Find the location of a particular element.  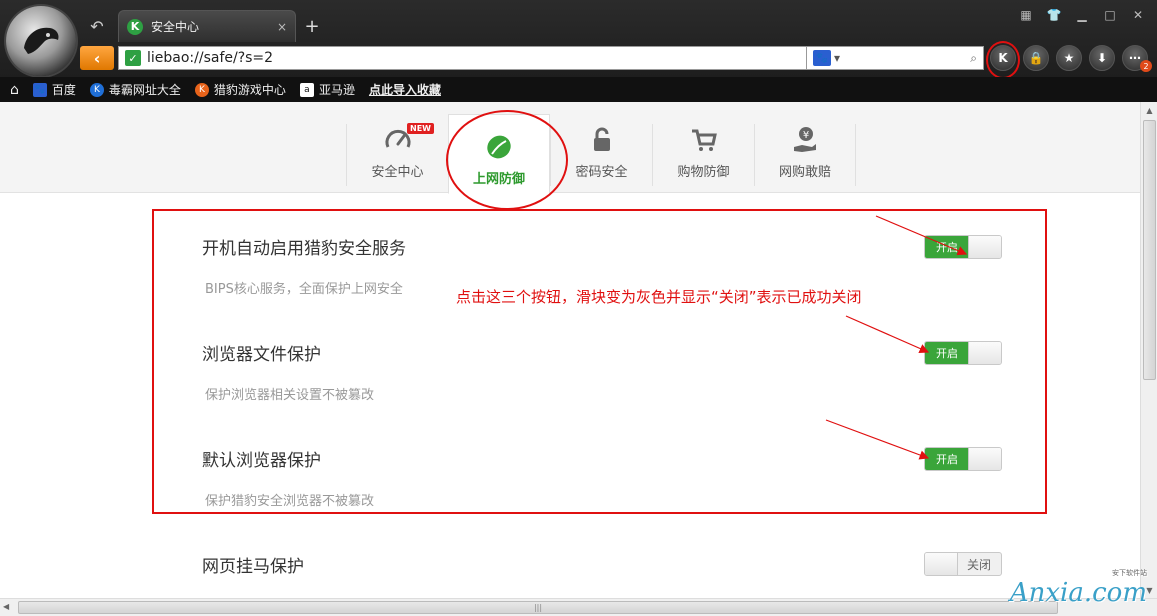

watermark: Anxia.com 安下软件站 is located at coordinates (1078, 588).